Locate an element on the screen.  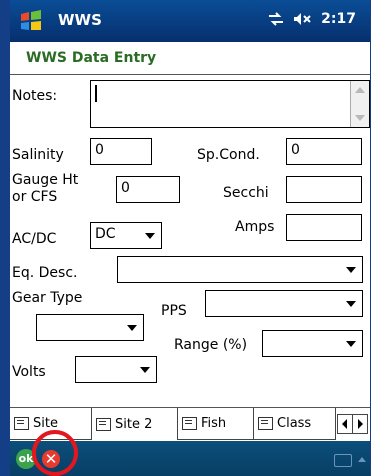
status-area: 2:17 is located at coordinates (311, 19).